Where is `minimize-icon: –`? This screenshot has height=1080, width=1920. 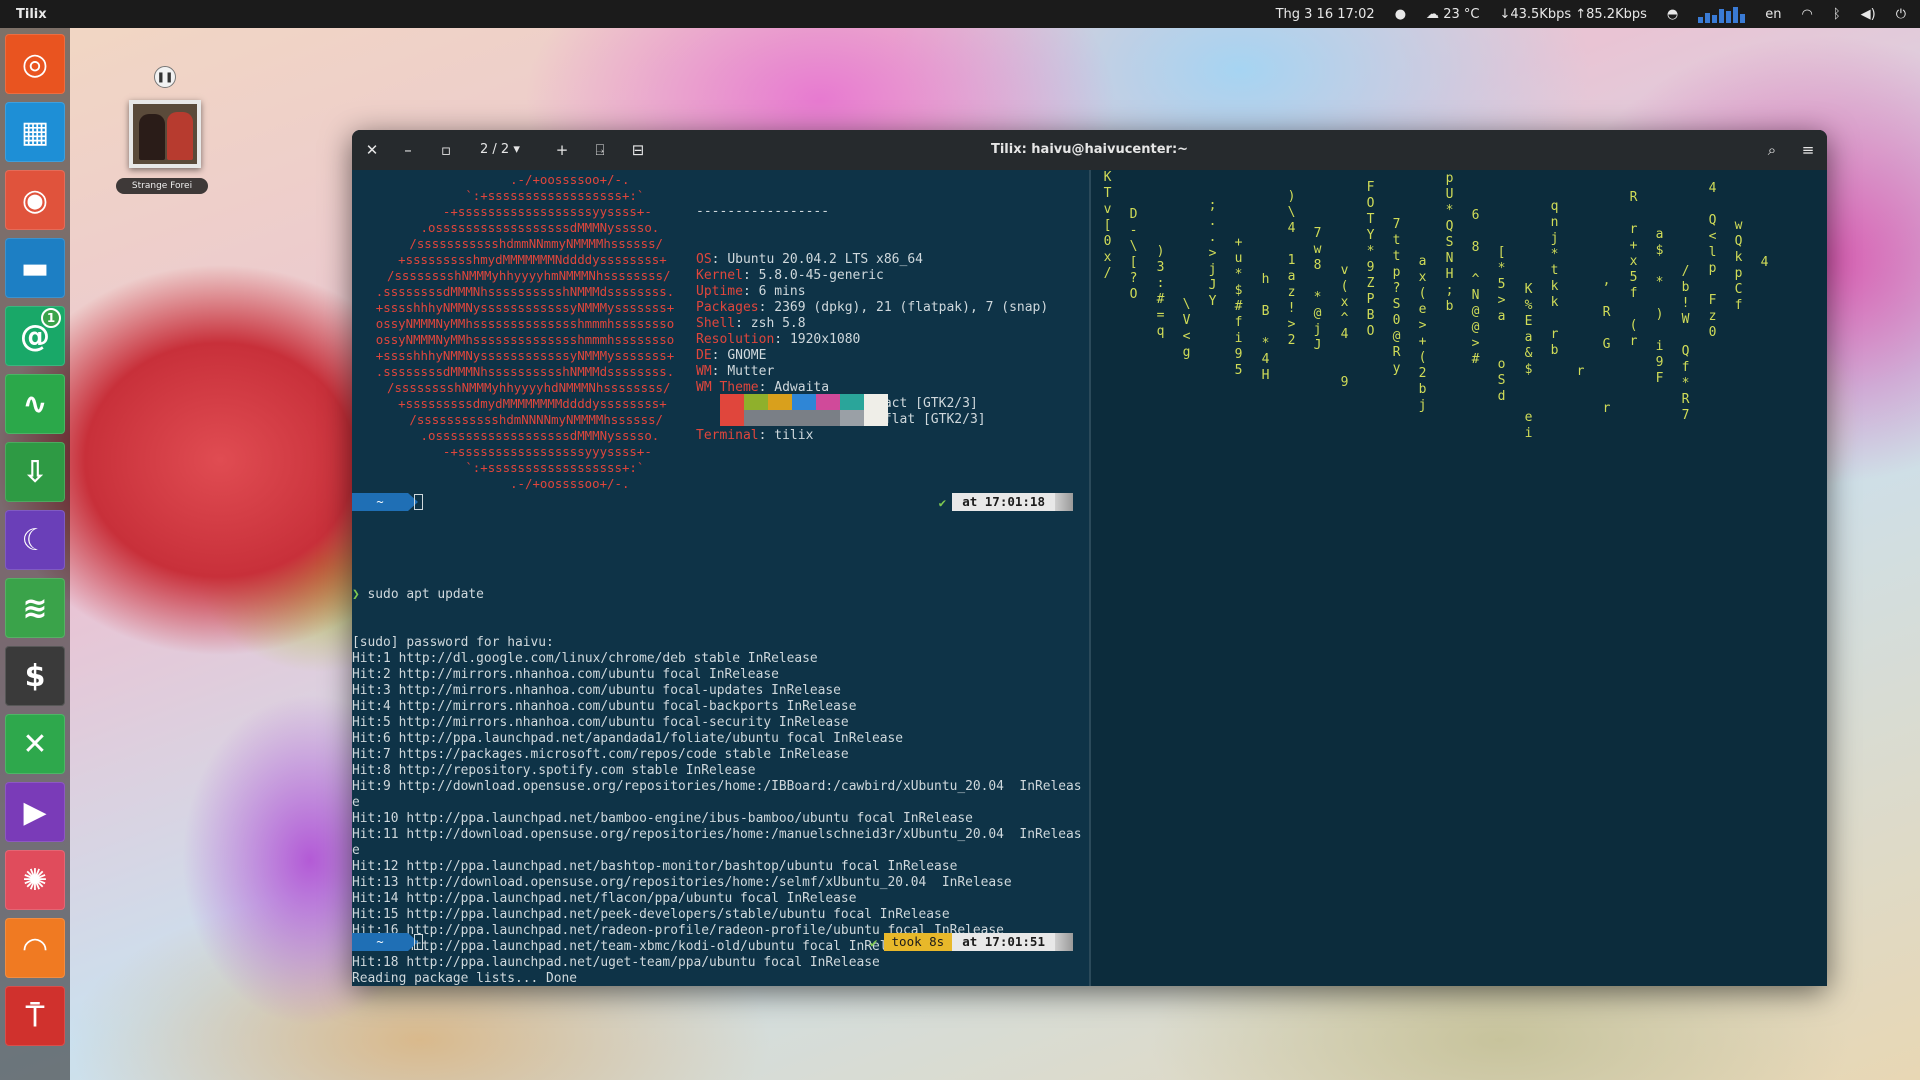 minimize-icon: – is located at coordinates (408, 150).